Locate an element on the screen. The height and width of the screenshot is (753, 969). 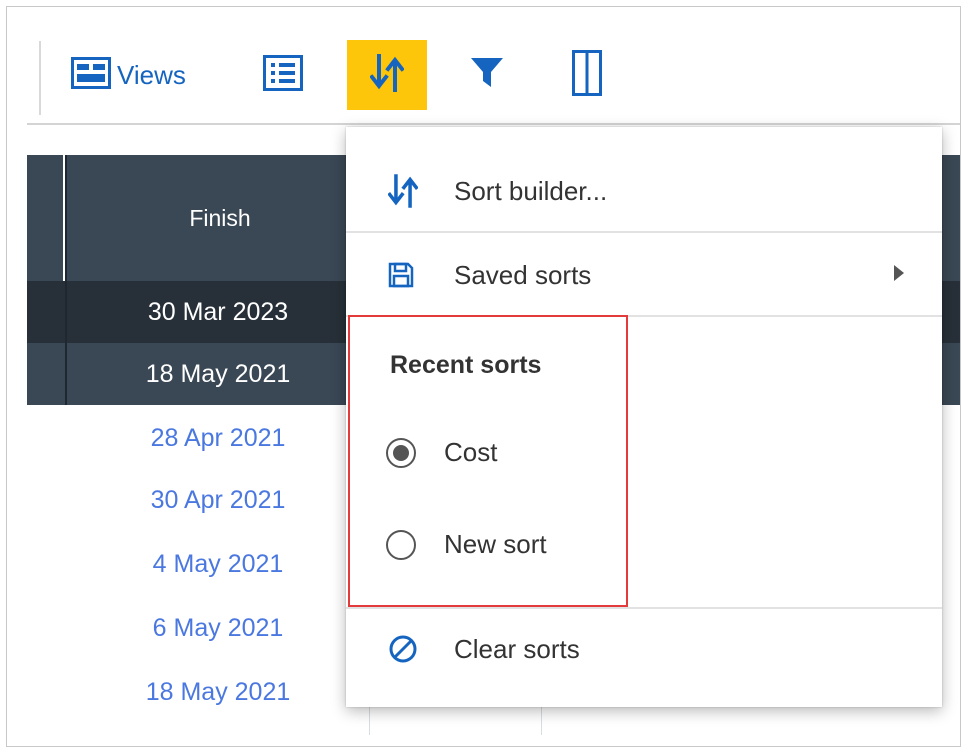
column-header-label: Finish is located at coordinates (220, 217).